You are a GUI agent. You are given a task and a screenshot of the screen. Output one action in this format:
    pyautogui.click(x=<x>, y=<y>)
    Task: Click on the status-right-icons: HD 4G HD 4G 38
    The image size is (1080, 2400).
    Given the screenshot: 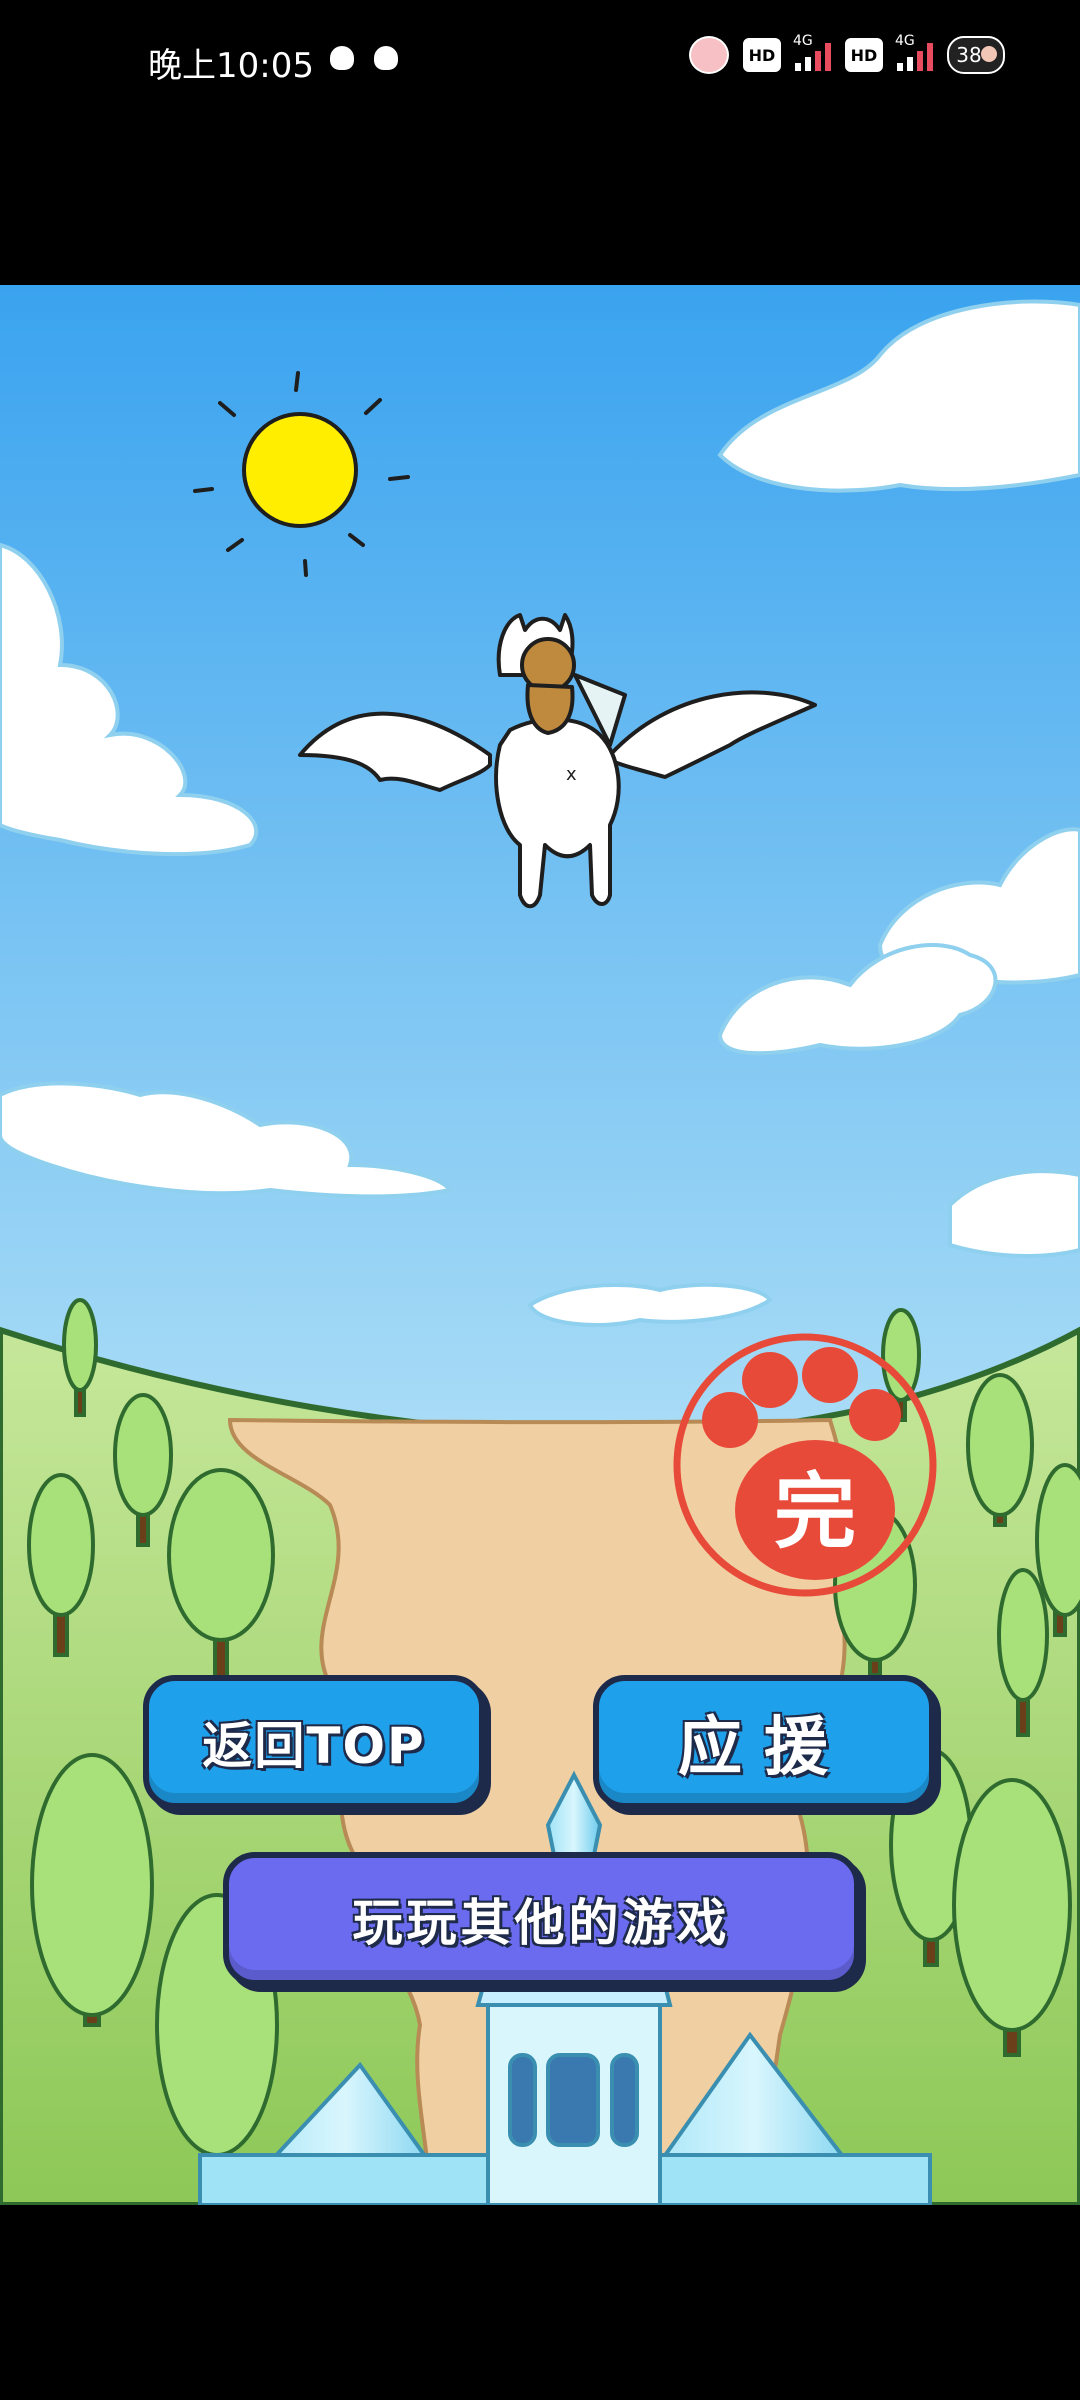 What is the action you would take?
    pyautogui.click(x=847, y=53)
    